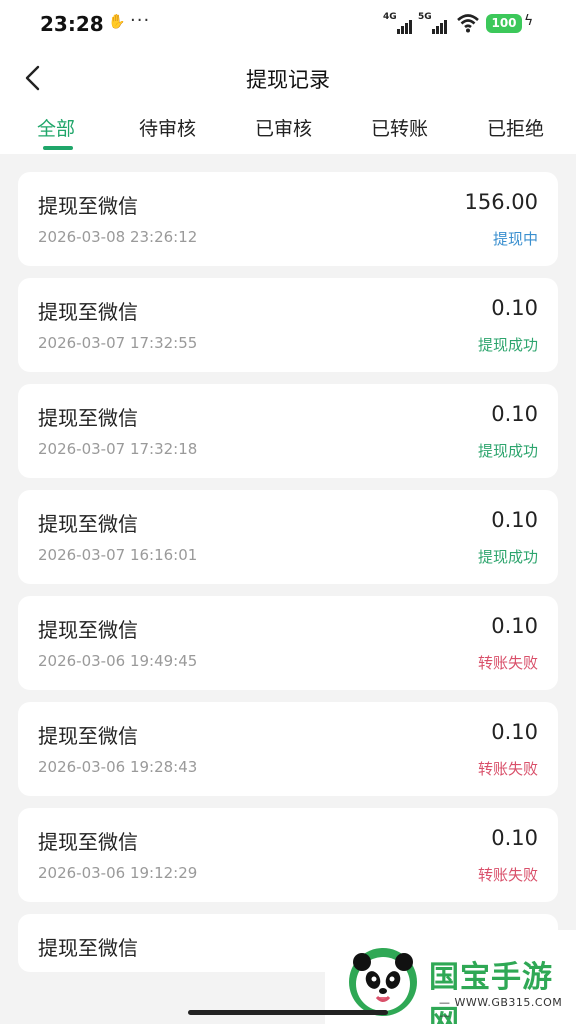  Describe the element at coordinates (118, 767) in the screenshot. I see `record-date: 2026-03-06 19:28:43` at that location.